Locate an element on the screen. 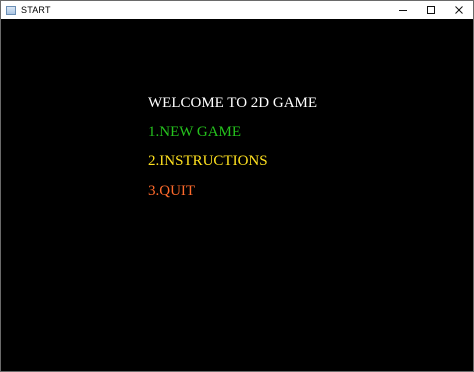 The width and height of the screenshot is (474, 372). minimize-icon is located at coordinates (403, 10).